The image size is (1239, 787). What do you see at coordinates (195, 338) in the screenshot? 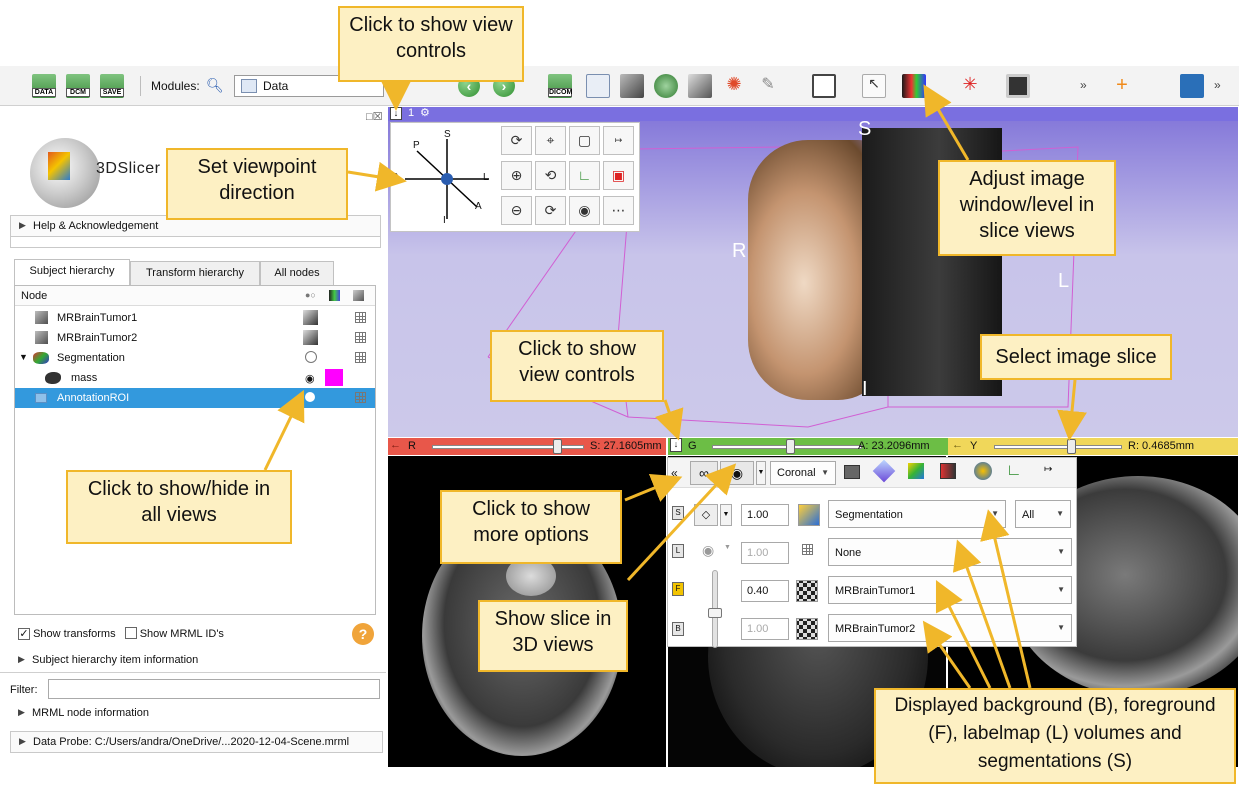
I see `tree-item-mrbraintumor2: MRBrainTumor2` at bounding box center [195, 338].